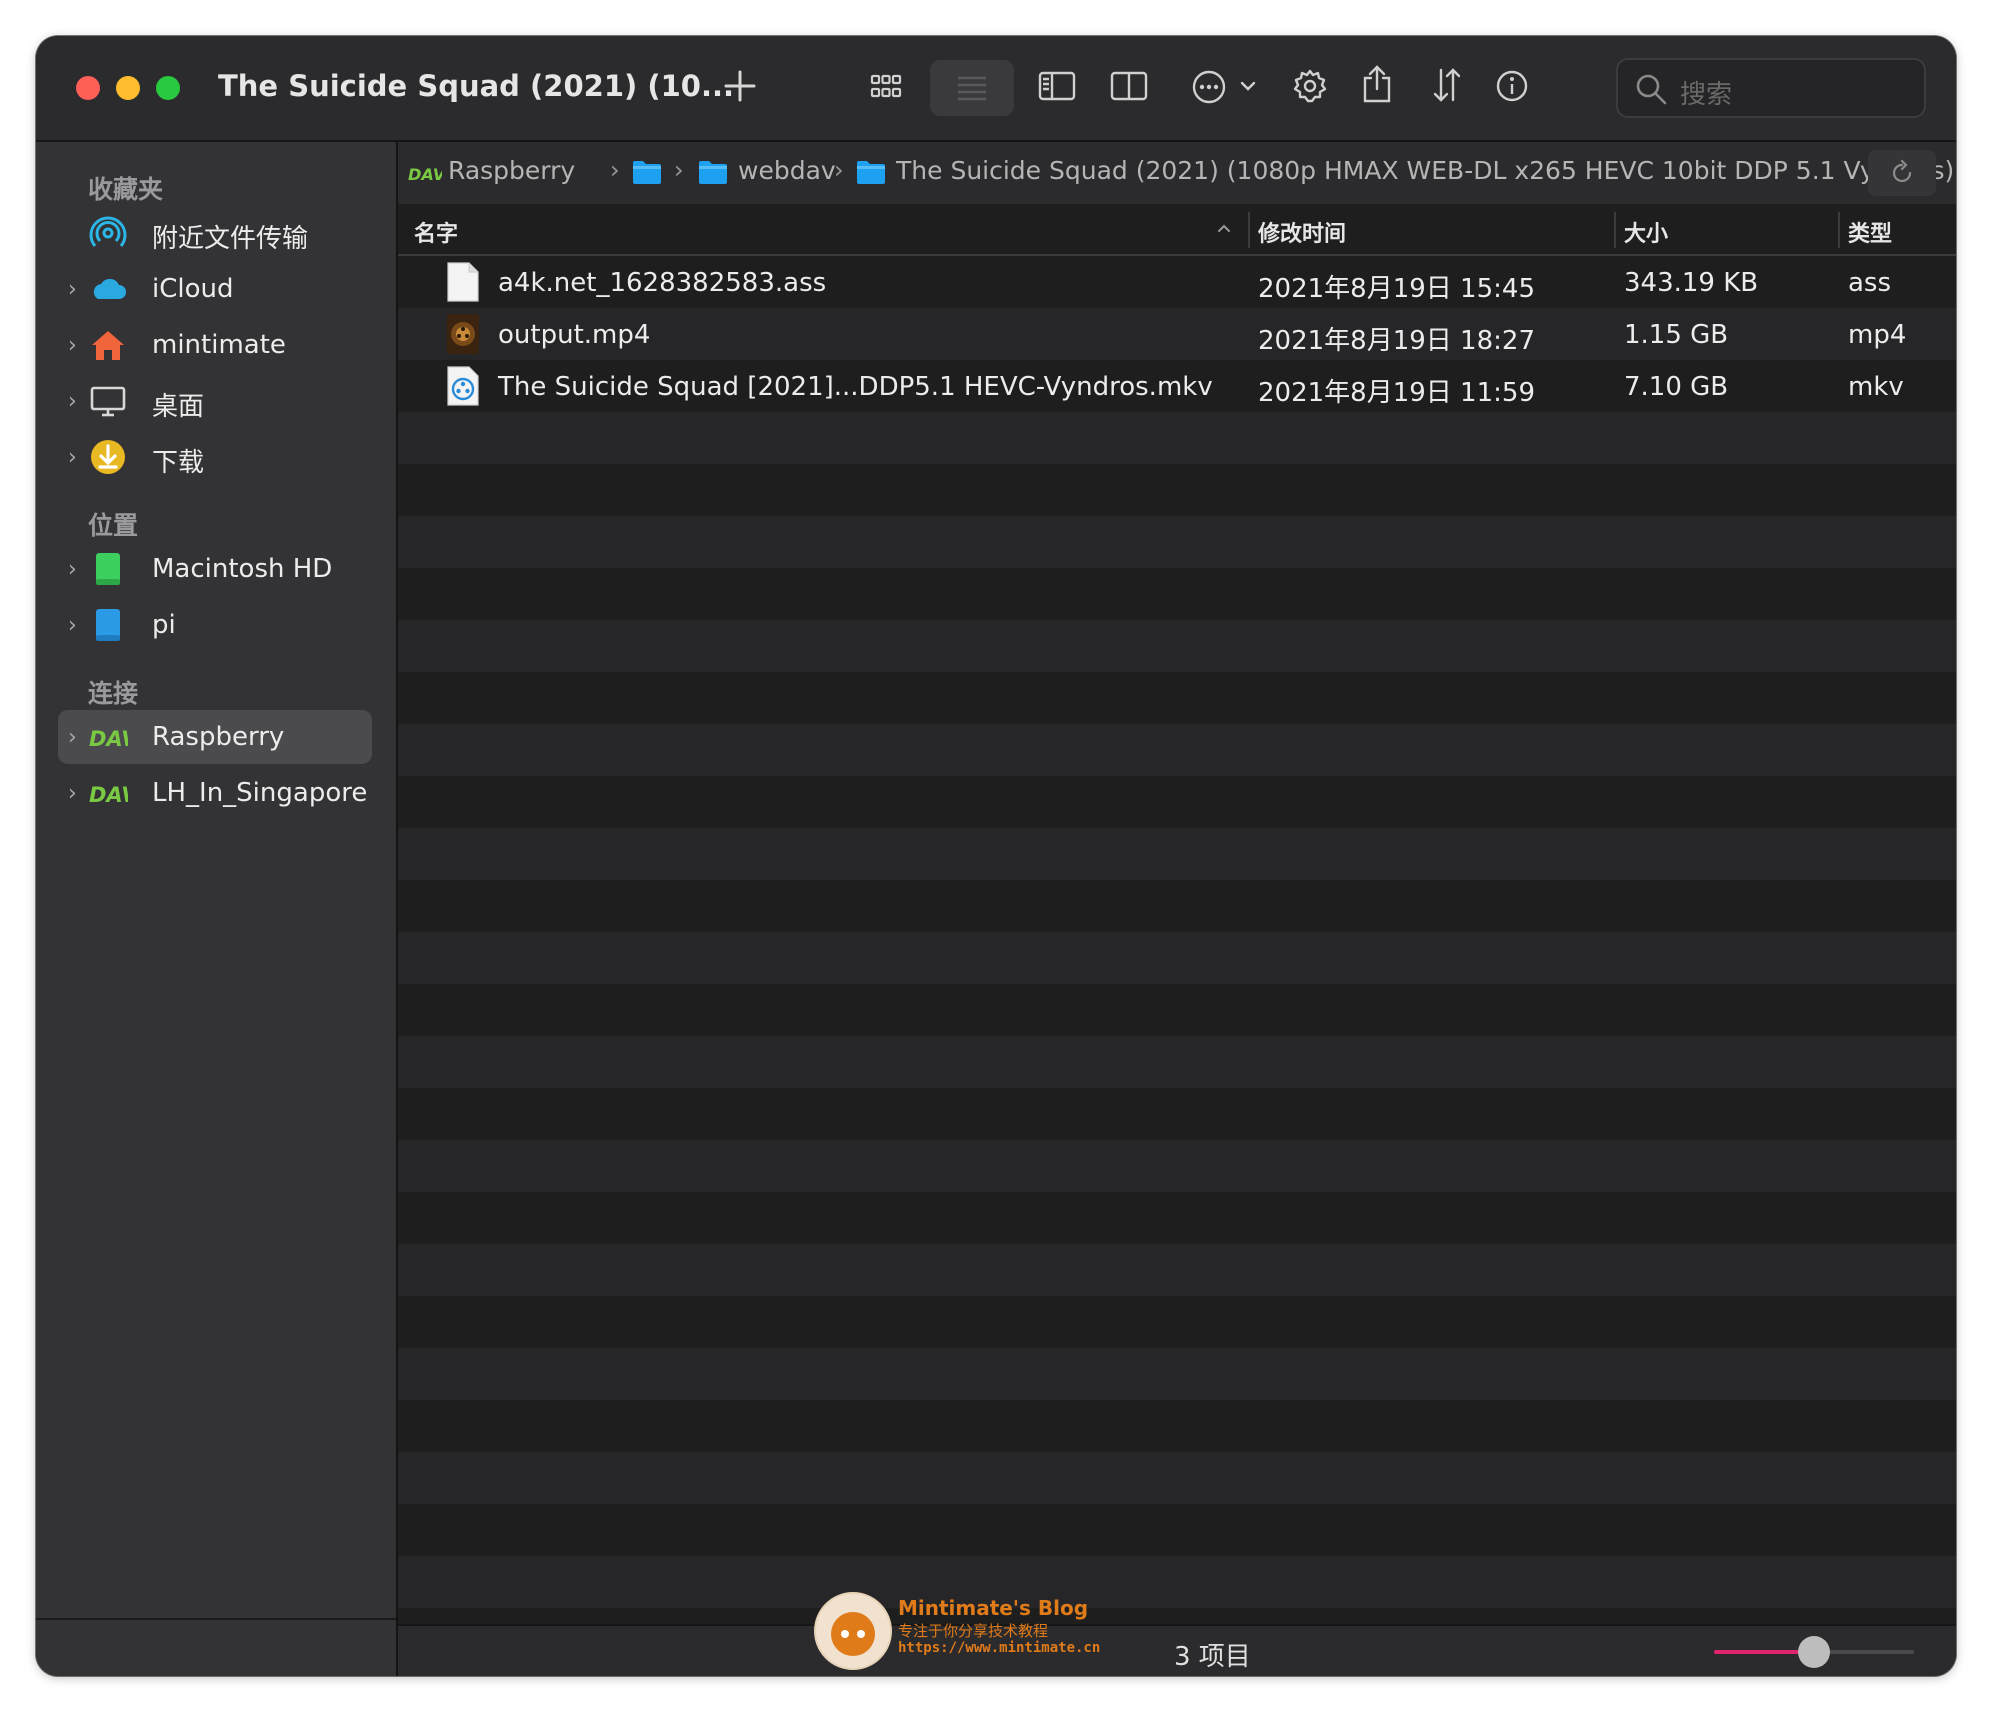  Describe the element at coordinates (88, 88) in the screenshot. I see `close-window-button` at that location.